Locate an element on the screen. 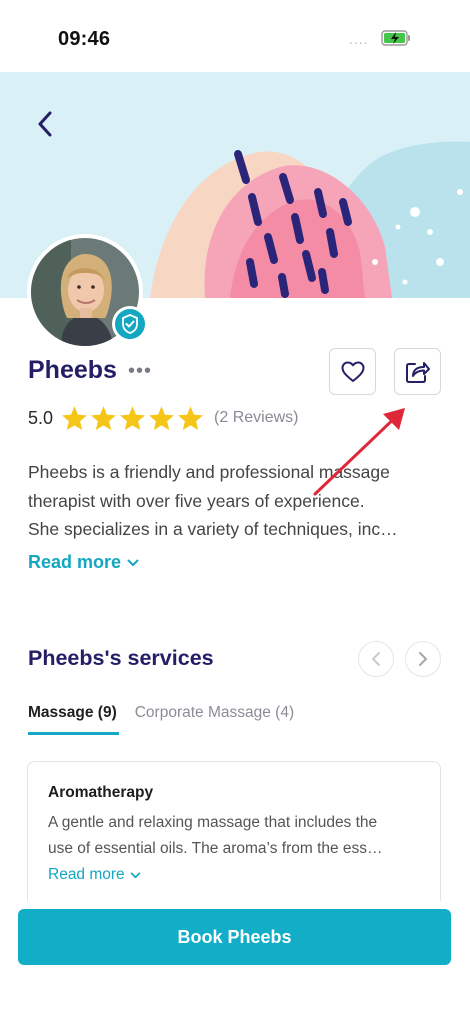  book-button: Book Pheebs is located at coordinates (234, 937).